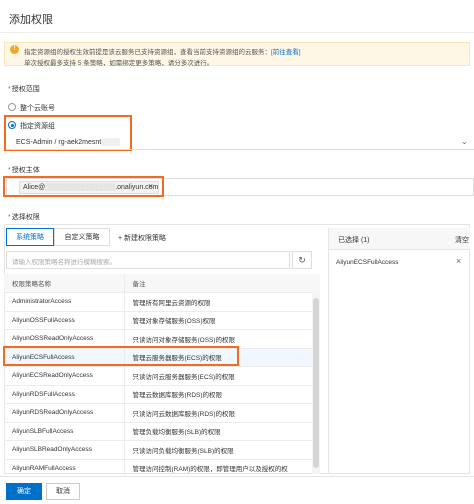 This screenshot has width=474, height=504. What do you see at coordinates (222, 320) in the screenshot?
I see `policy-note: 管理对象存储服务(OSS)权限` at bounding box center [222, 320].